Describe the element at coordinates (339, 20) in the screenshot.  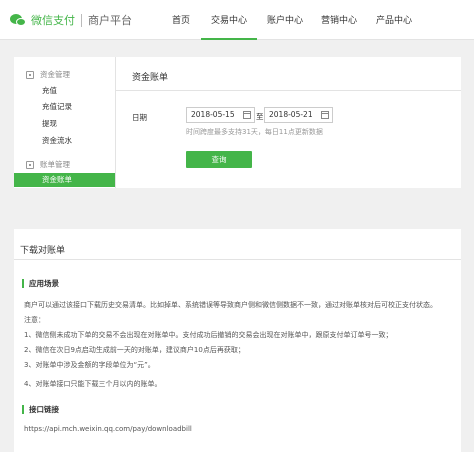
I see `nav-marketing-center: 营销中心` at that location.